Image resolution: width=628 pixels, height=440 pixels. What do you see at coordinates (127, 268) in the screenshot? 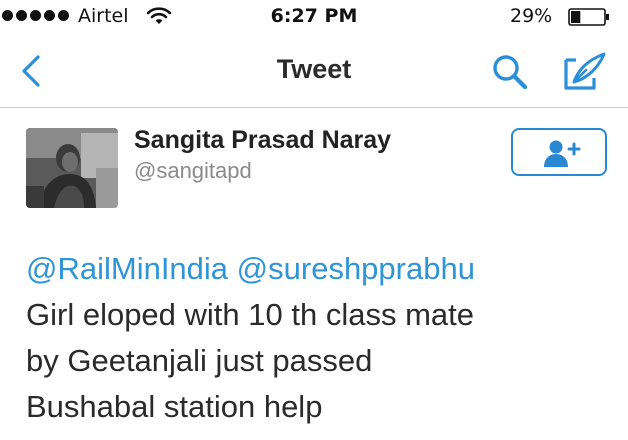
I see `mention-link: @RailMinIndia` at bounding box center [127, 268].